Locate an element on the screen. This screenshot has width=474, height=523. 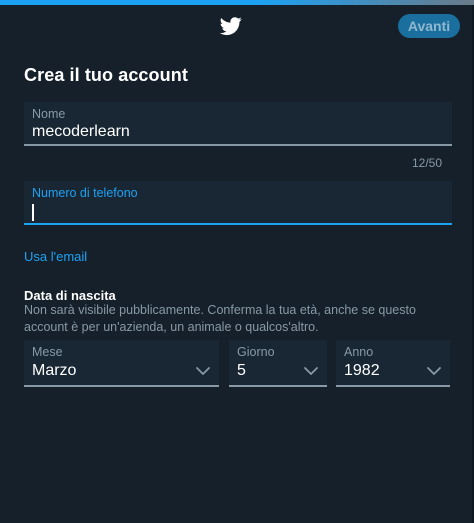
day-select: Giorno 5 is located at coordinates (278, 363).